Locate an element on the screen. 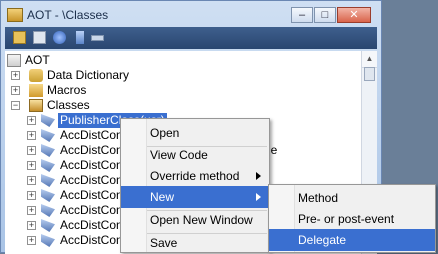 This screenshot has width=438, height=254. collapse-icon: − is located at coordinates (15, 105).